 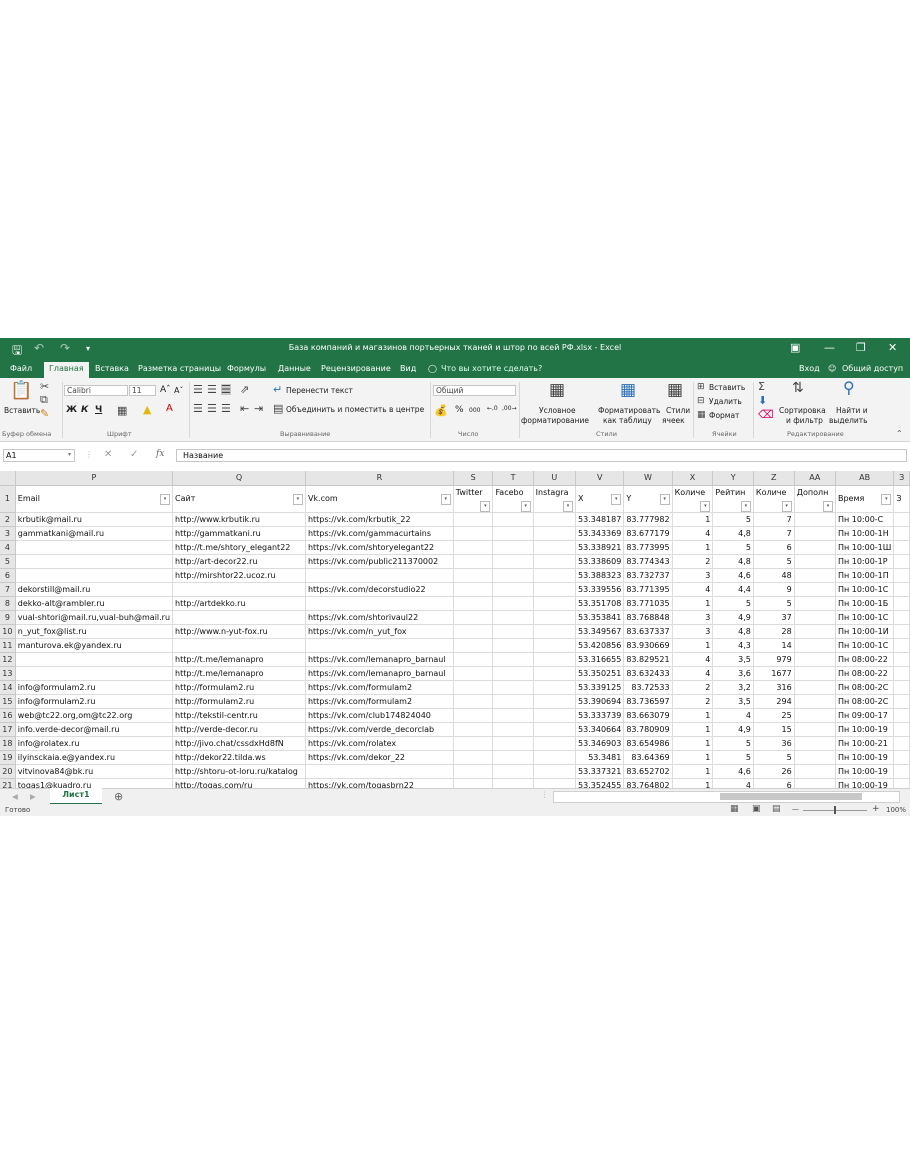 What do you see at coordinates (733, 771) in the screenshot?
I see `table-cell: 4,6` at bounding box center [733, 771].